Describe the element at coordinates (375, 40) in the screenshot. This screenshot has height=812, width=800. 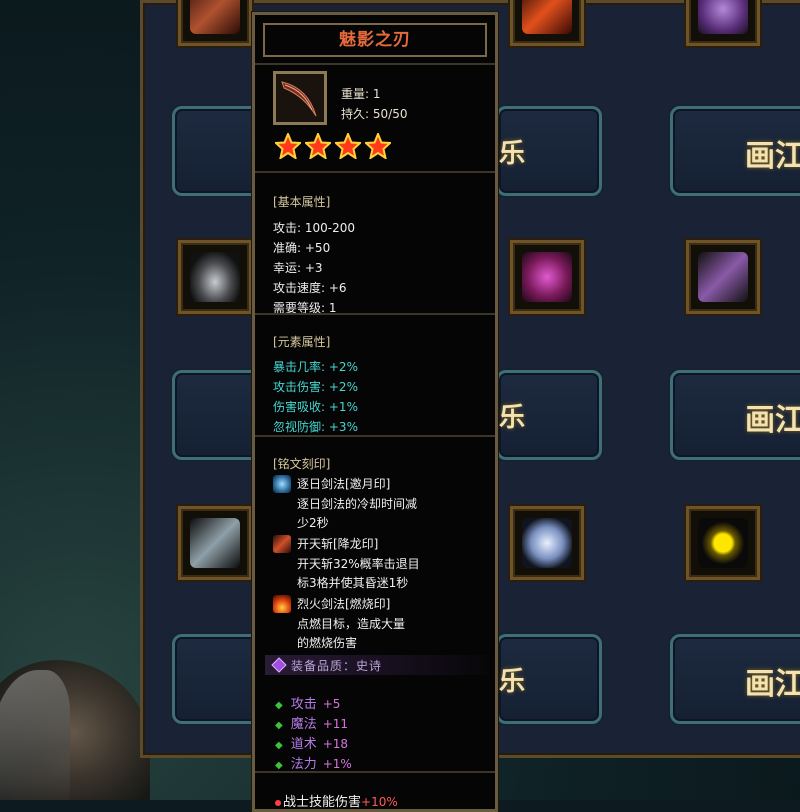
I see `item-name: 魅影之刃` at that location.